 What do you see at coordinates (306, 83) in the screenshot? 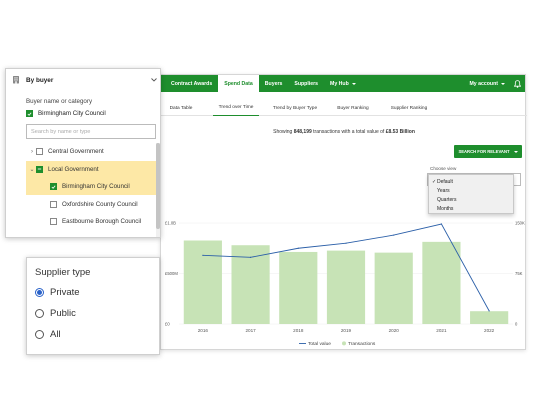
I see `nav-suppliers: Suppliers` at bounding box center [306, 83].